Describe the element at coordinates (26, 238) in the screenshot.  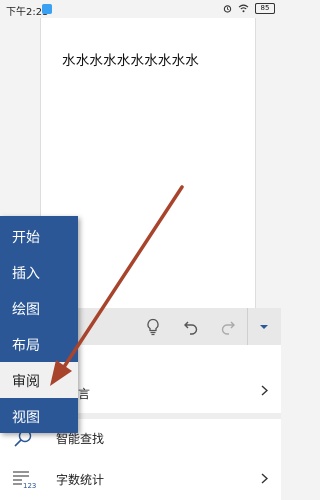
I see `tab-label: 开始` at that location.